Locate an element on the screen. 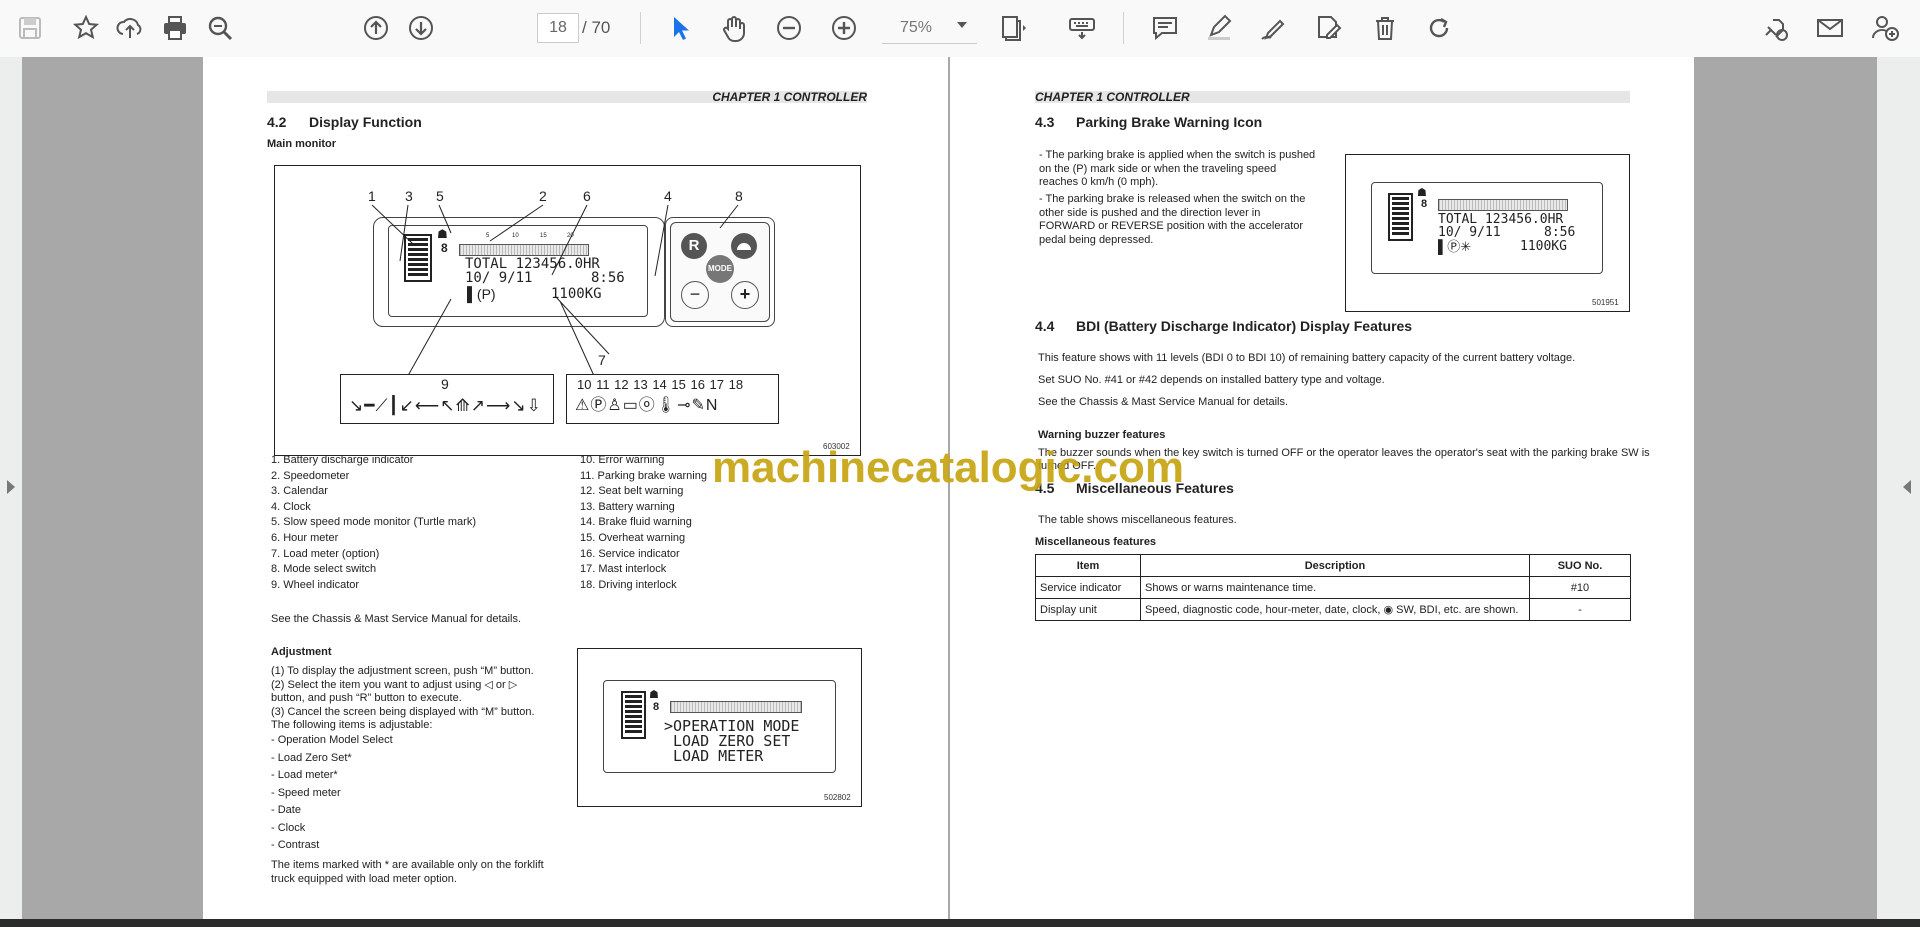 The width and height of the screenshot is (1920, 927). callout-3: 3 is located at coordinates (409, 196).